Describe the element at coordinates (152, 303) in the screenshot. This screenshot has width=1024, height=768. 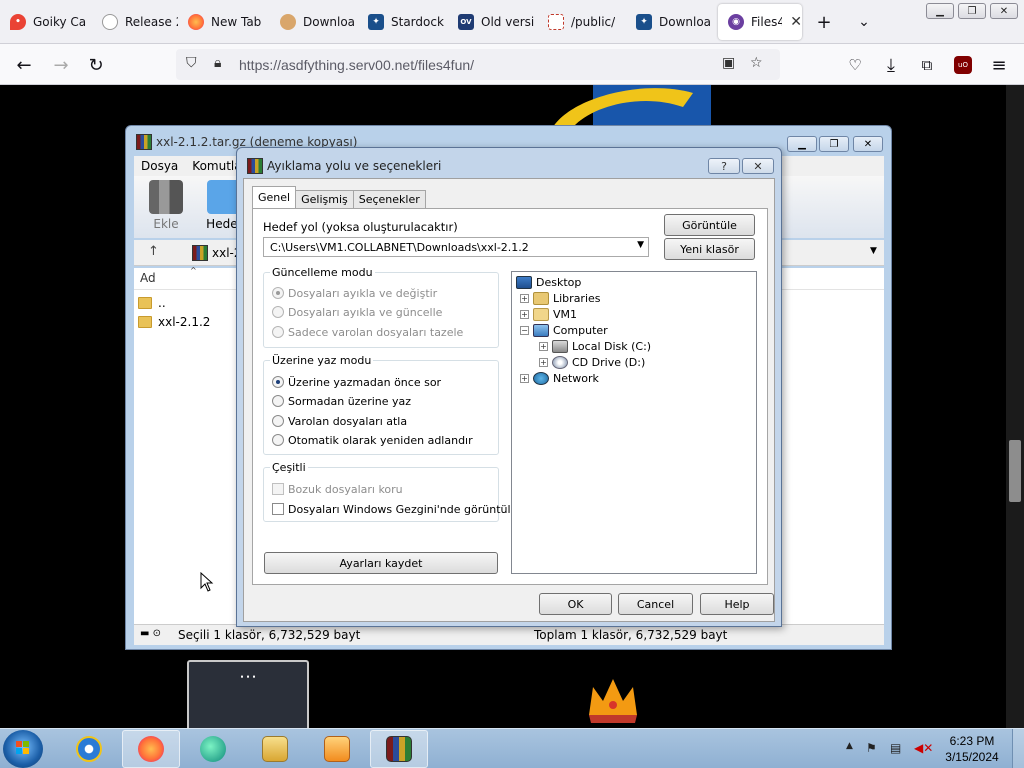
I see `list-item: ..` at that location.